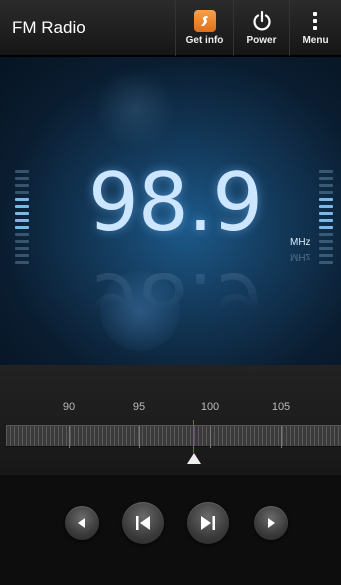  What do you see at coordinates (175, 202) in the screenshot?
I see `frequency-value: 98.9` at bounding box center [175, 202].